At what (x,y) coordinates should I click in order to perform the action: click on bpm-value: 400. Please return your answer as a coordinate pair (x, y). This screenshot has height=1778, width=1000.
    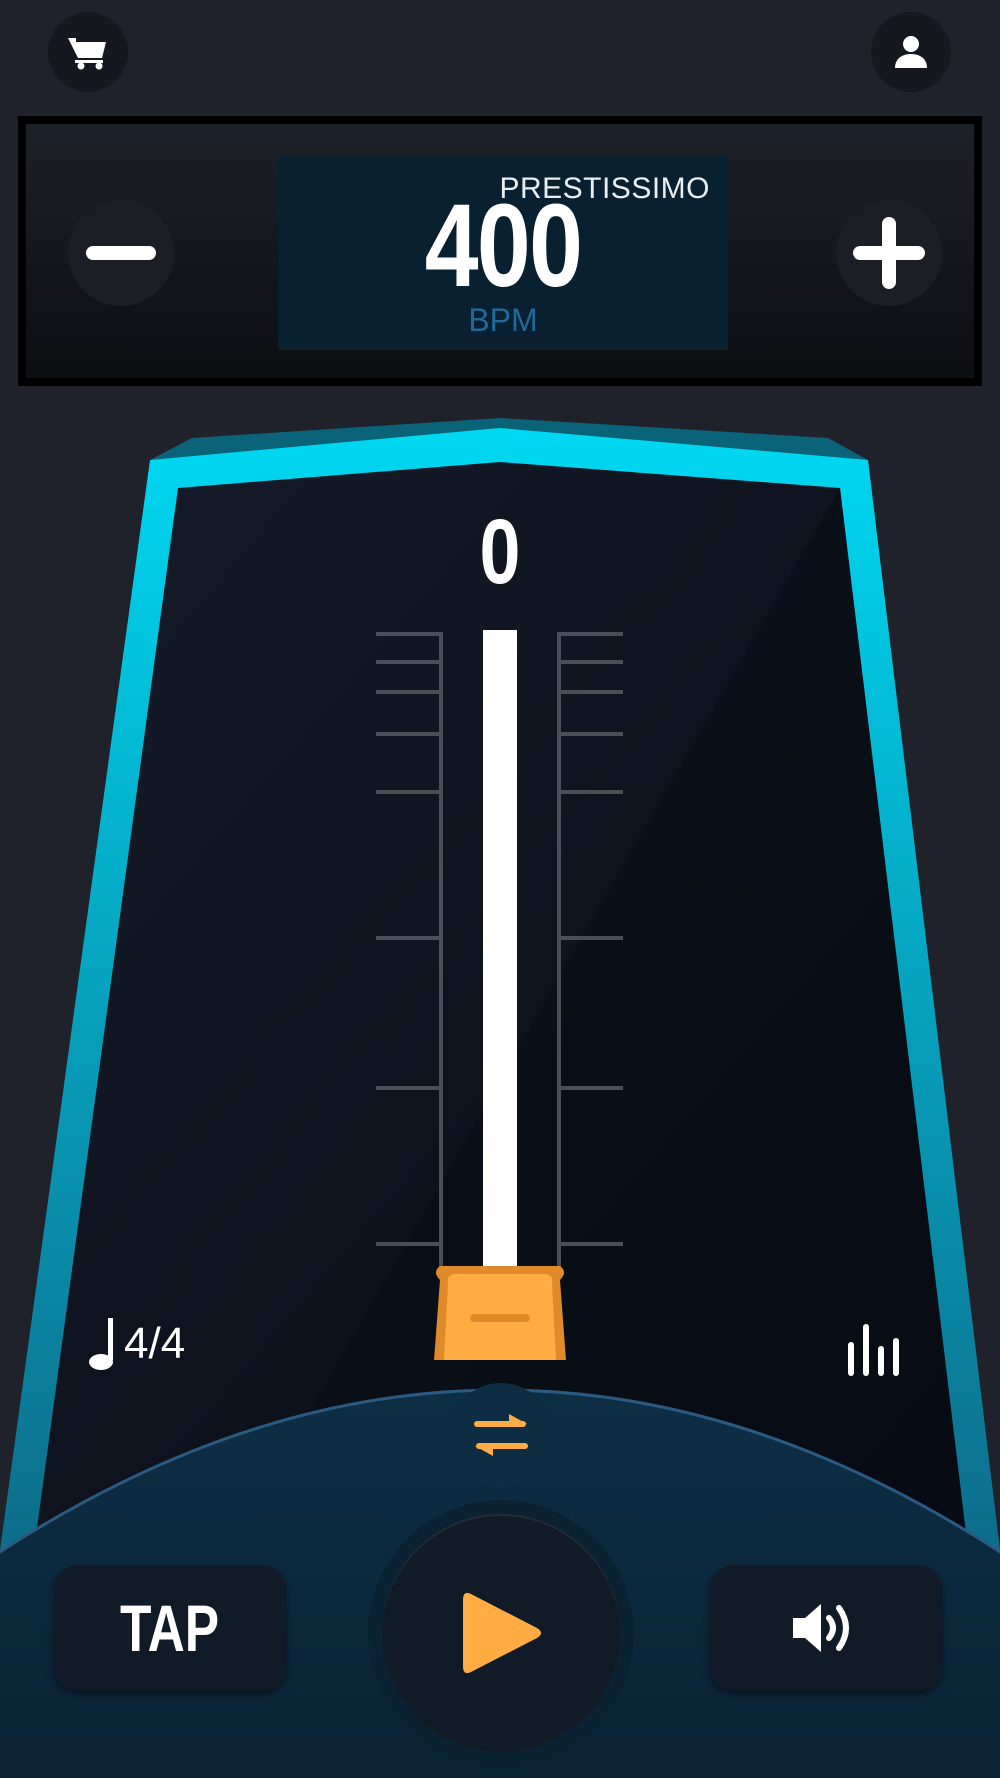
    Looking at the image, I should click on (503, 246).